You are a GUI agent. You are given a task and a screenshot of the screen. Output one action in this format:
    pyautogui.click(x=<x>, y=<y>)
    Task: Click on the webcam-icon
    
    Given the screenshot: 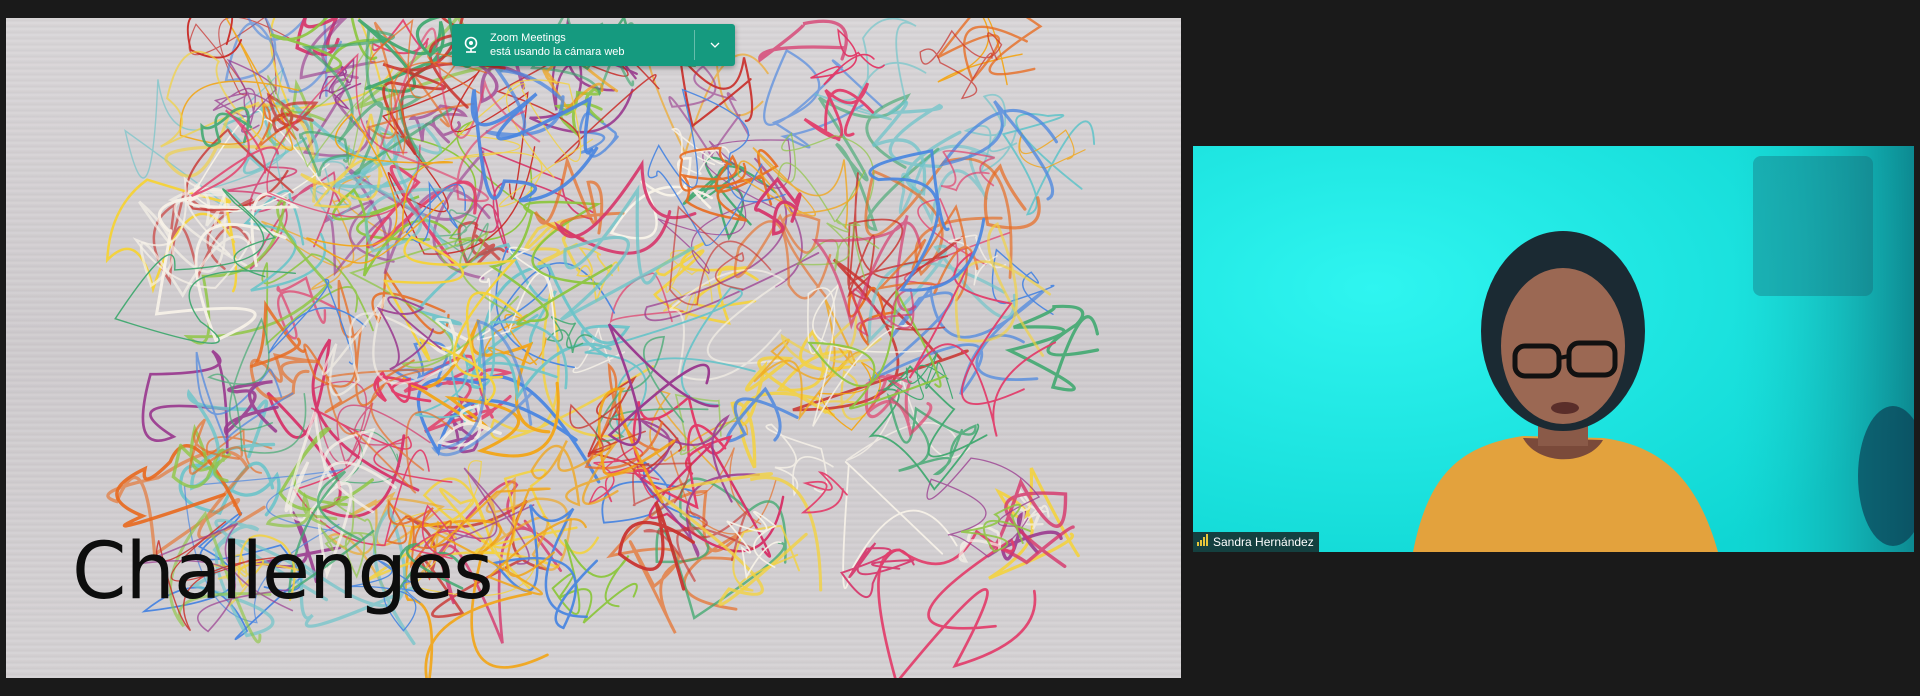 What is the action you would take?
    pyautogui.click(x=471, y=45)
    